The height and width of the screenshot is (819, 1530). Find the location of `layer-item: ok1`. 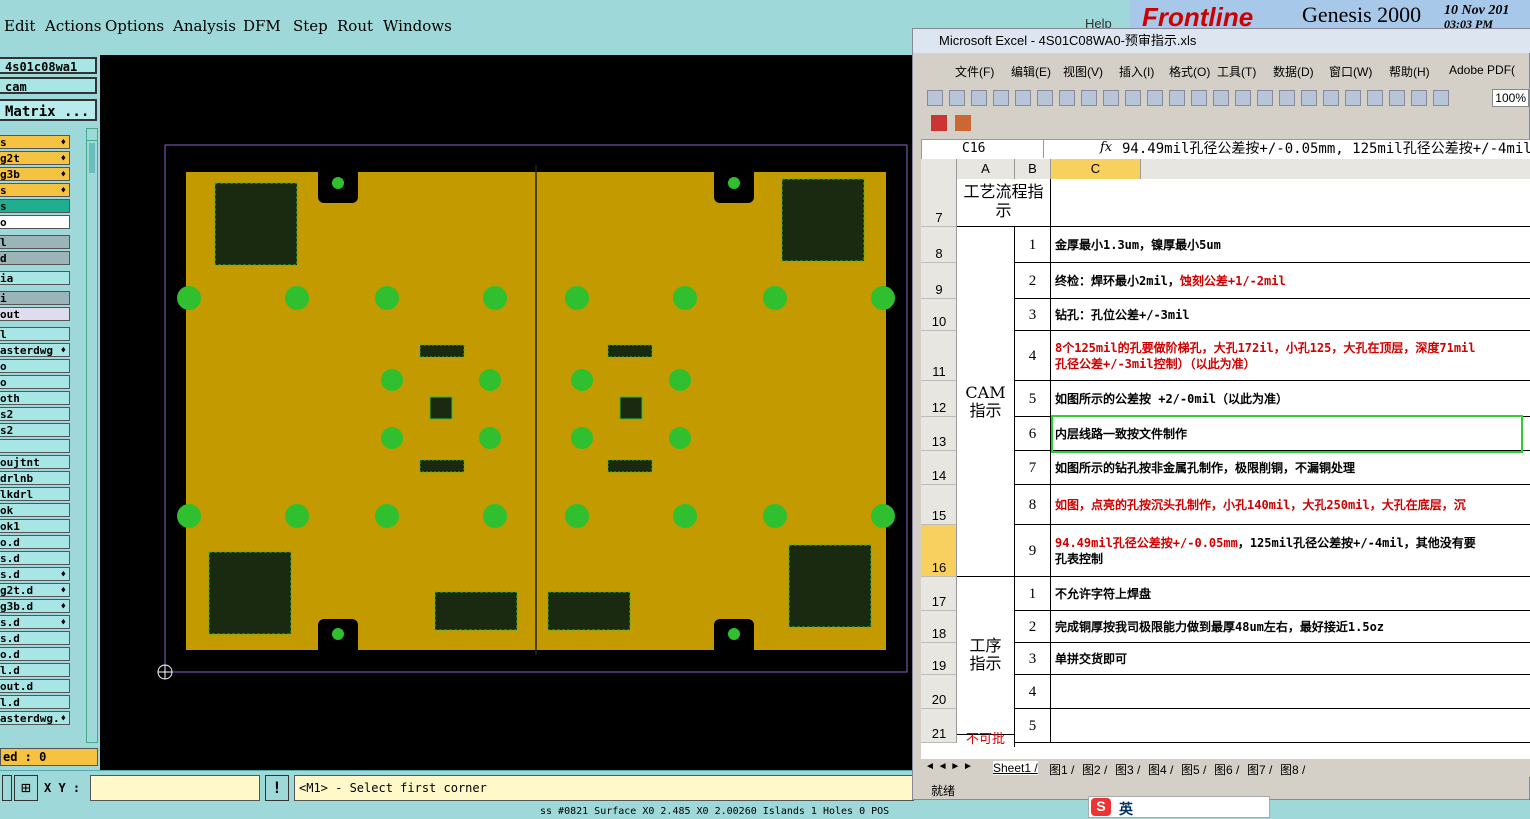

layer-item: ok1 is located at coordinates (35, 526).